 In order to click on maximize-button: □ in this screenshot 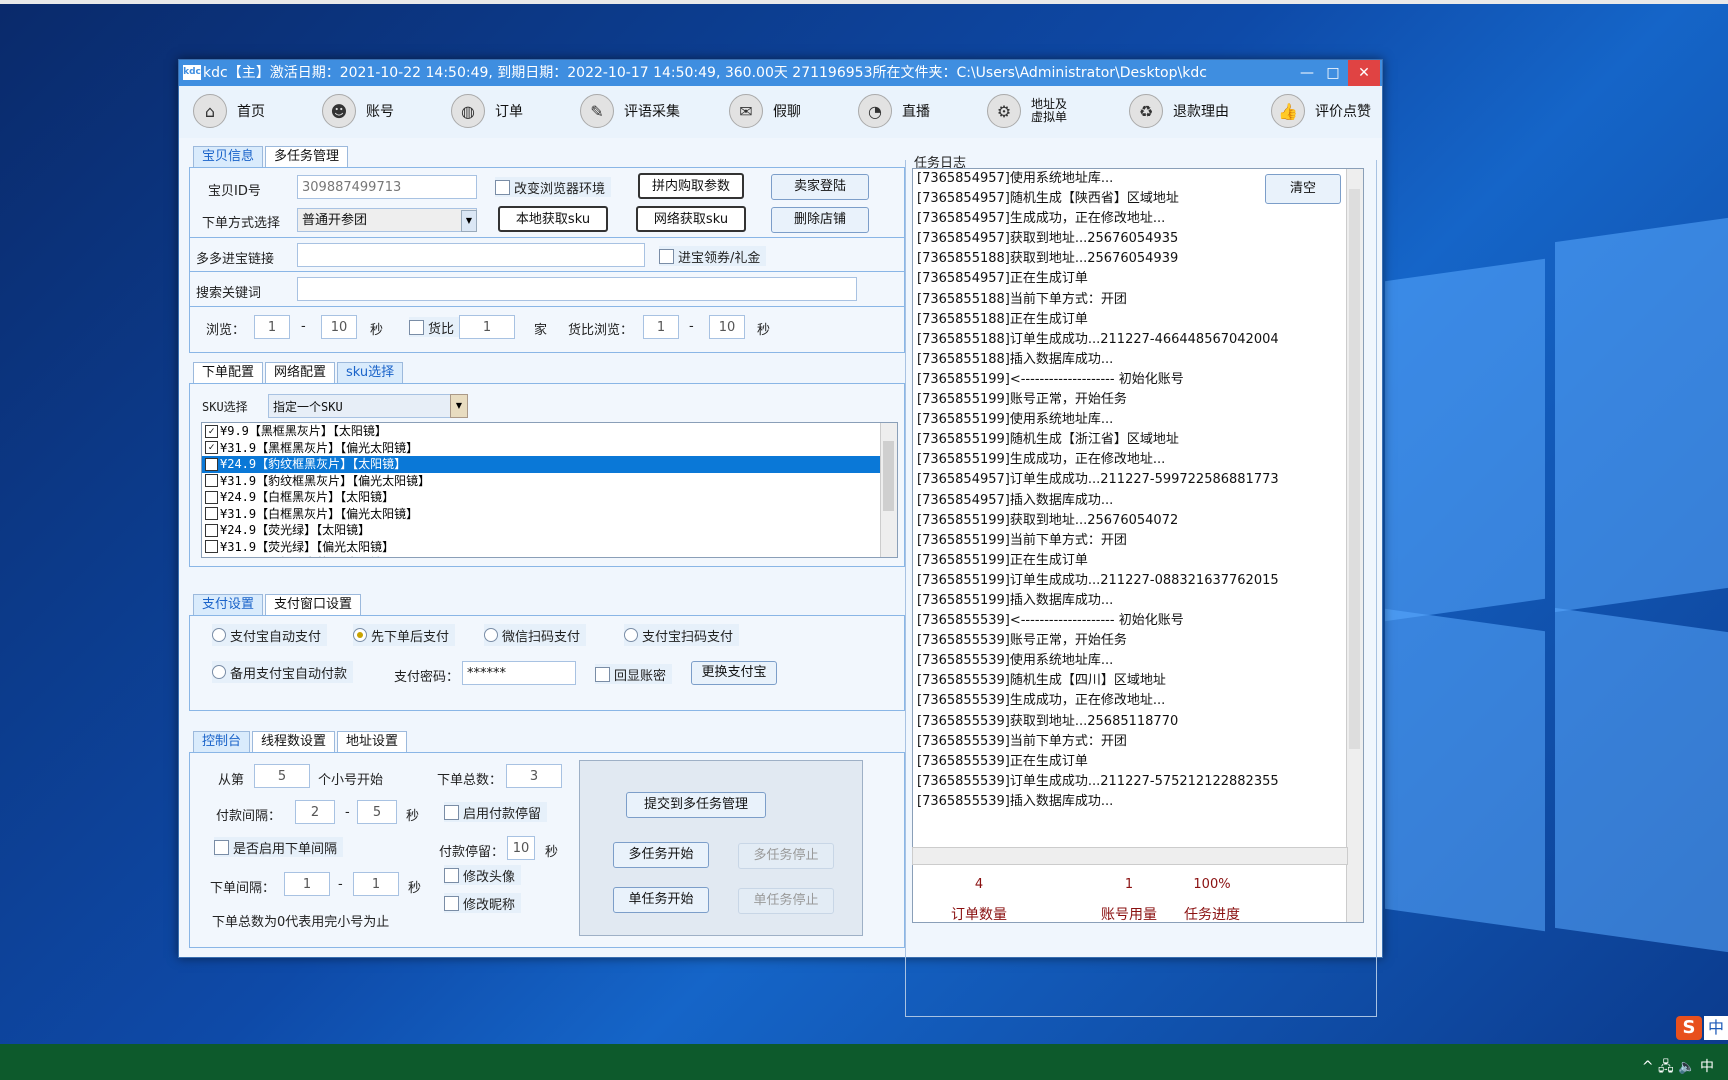, I will do `click(1333, 73)`.